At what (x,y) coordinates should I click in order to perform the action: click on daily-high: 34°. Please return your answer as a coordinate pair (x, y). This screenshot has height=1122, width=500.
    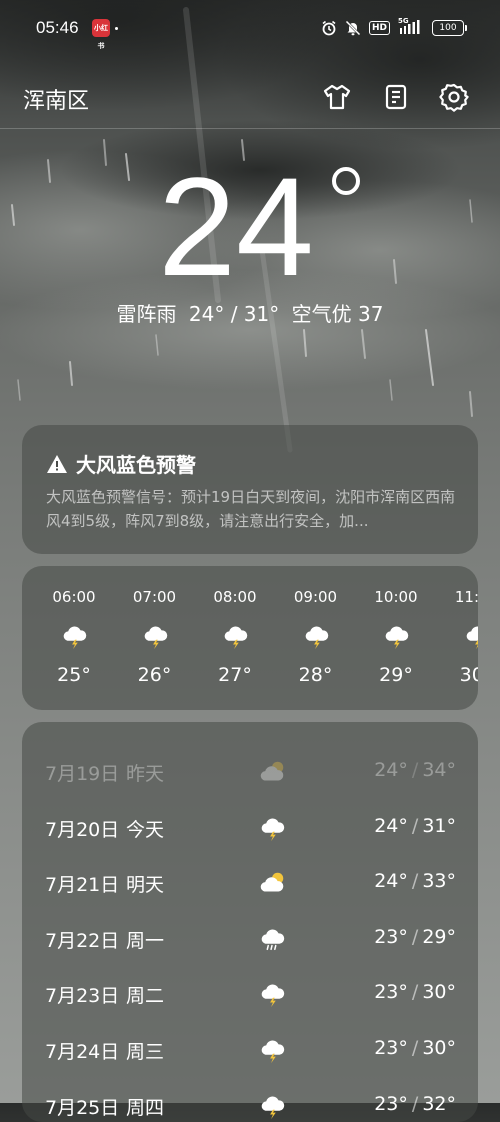
    Looking at the image, I should click on (439, 770).